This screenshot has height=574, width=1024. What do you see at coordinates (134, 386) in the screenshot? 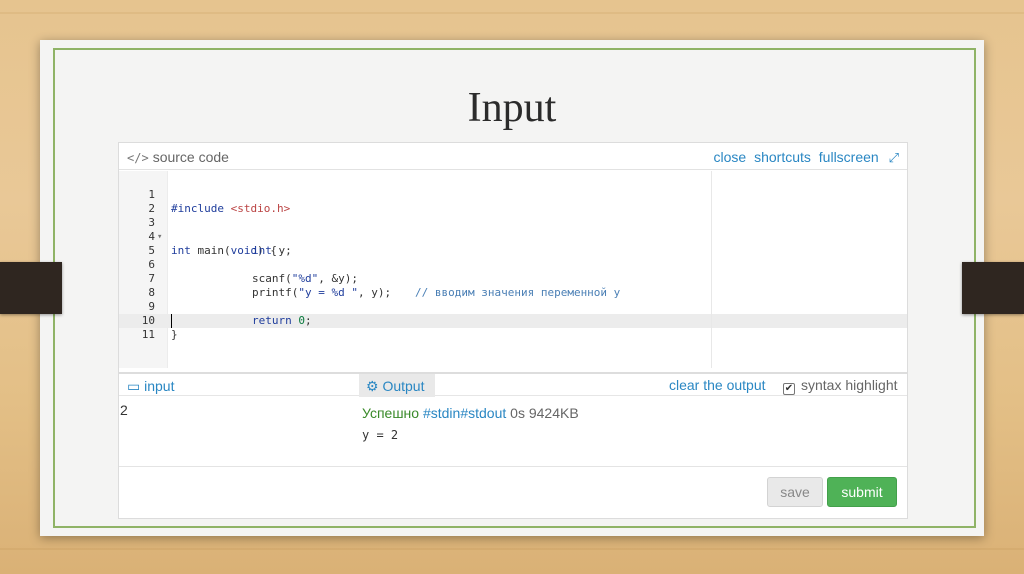
I see `inbox-icon: ▭` at bounding box center [134, 386].